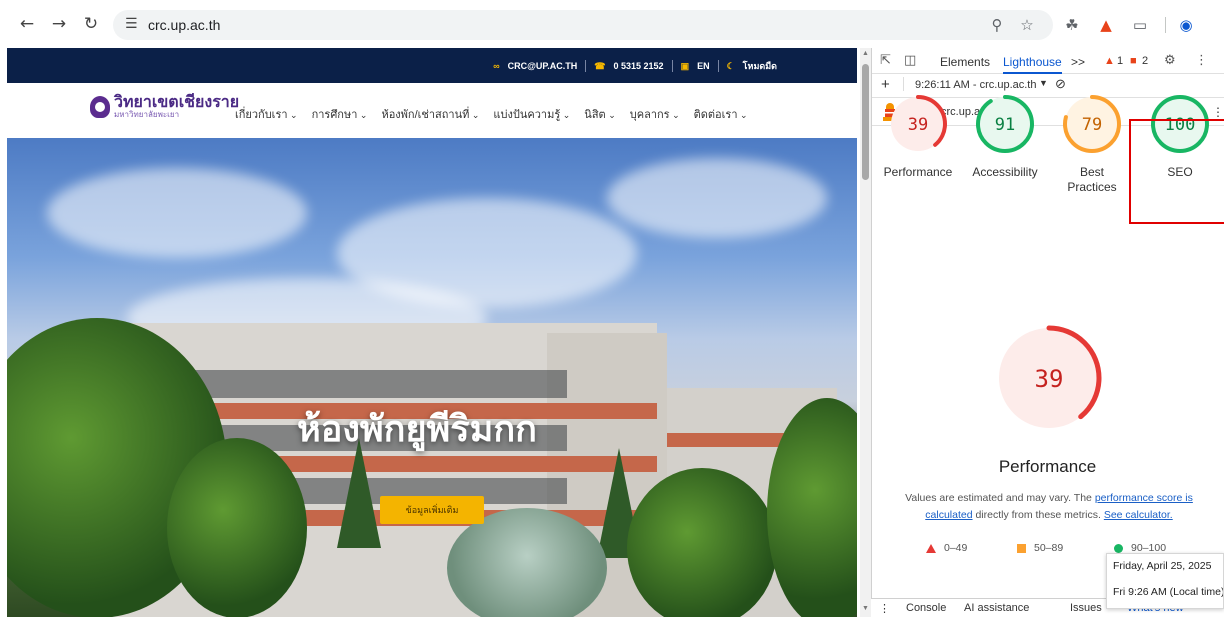 The height and width of the screenshot is (617, 1224). I want to click on logo-subtitle: มหาวิทยาลัยพะเยา, so click(147, 114).